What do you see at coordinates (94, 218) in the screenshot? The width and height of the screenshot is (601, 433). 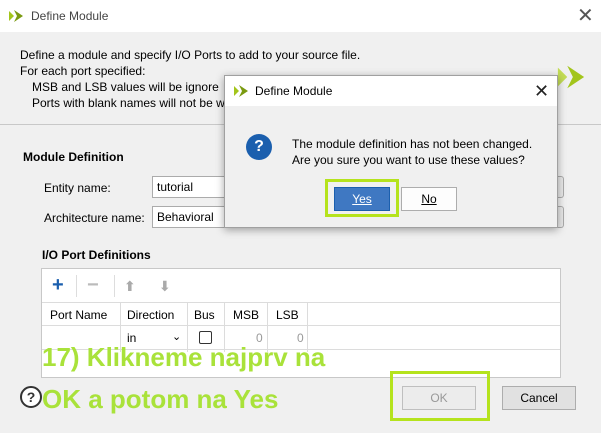 I see `architecture-name-label: Architecture name:` at bounding box center [94, 218].